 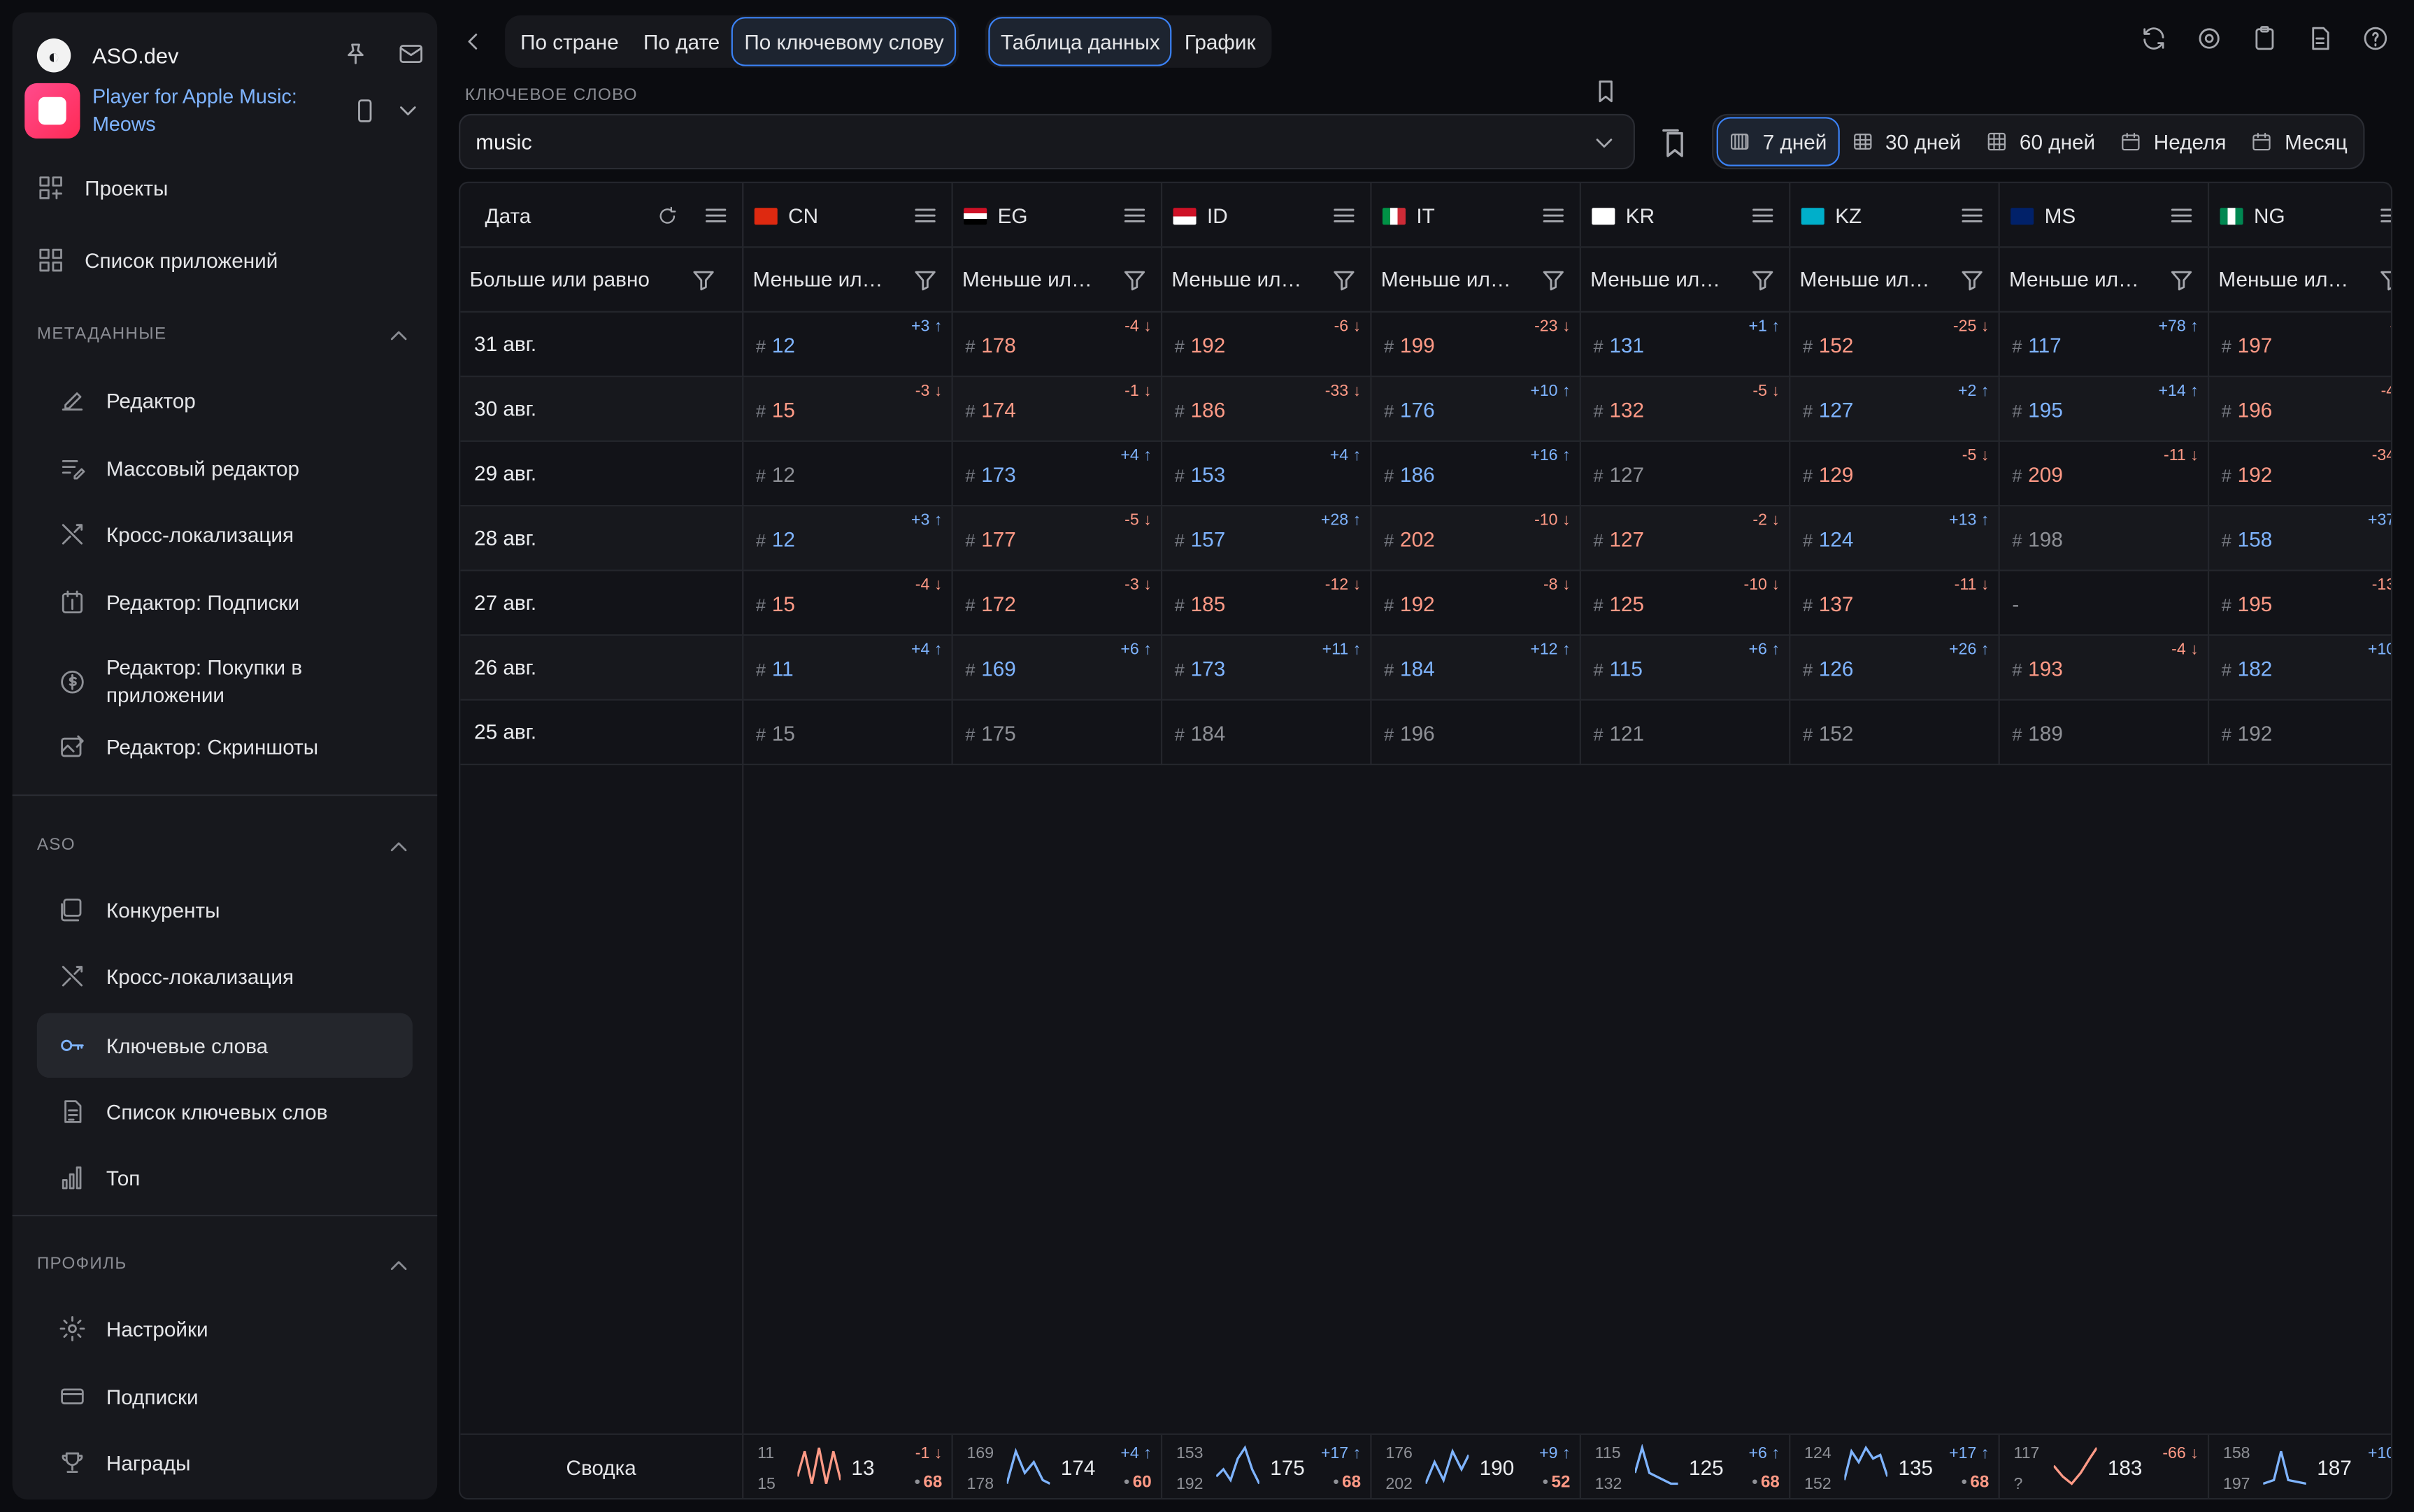 What do you see at coordinates (225, 400) in the screenshot?
I see `nav-editor: Редактор` at bounding box center [225, 400].